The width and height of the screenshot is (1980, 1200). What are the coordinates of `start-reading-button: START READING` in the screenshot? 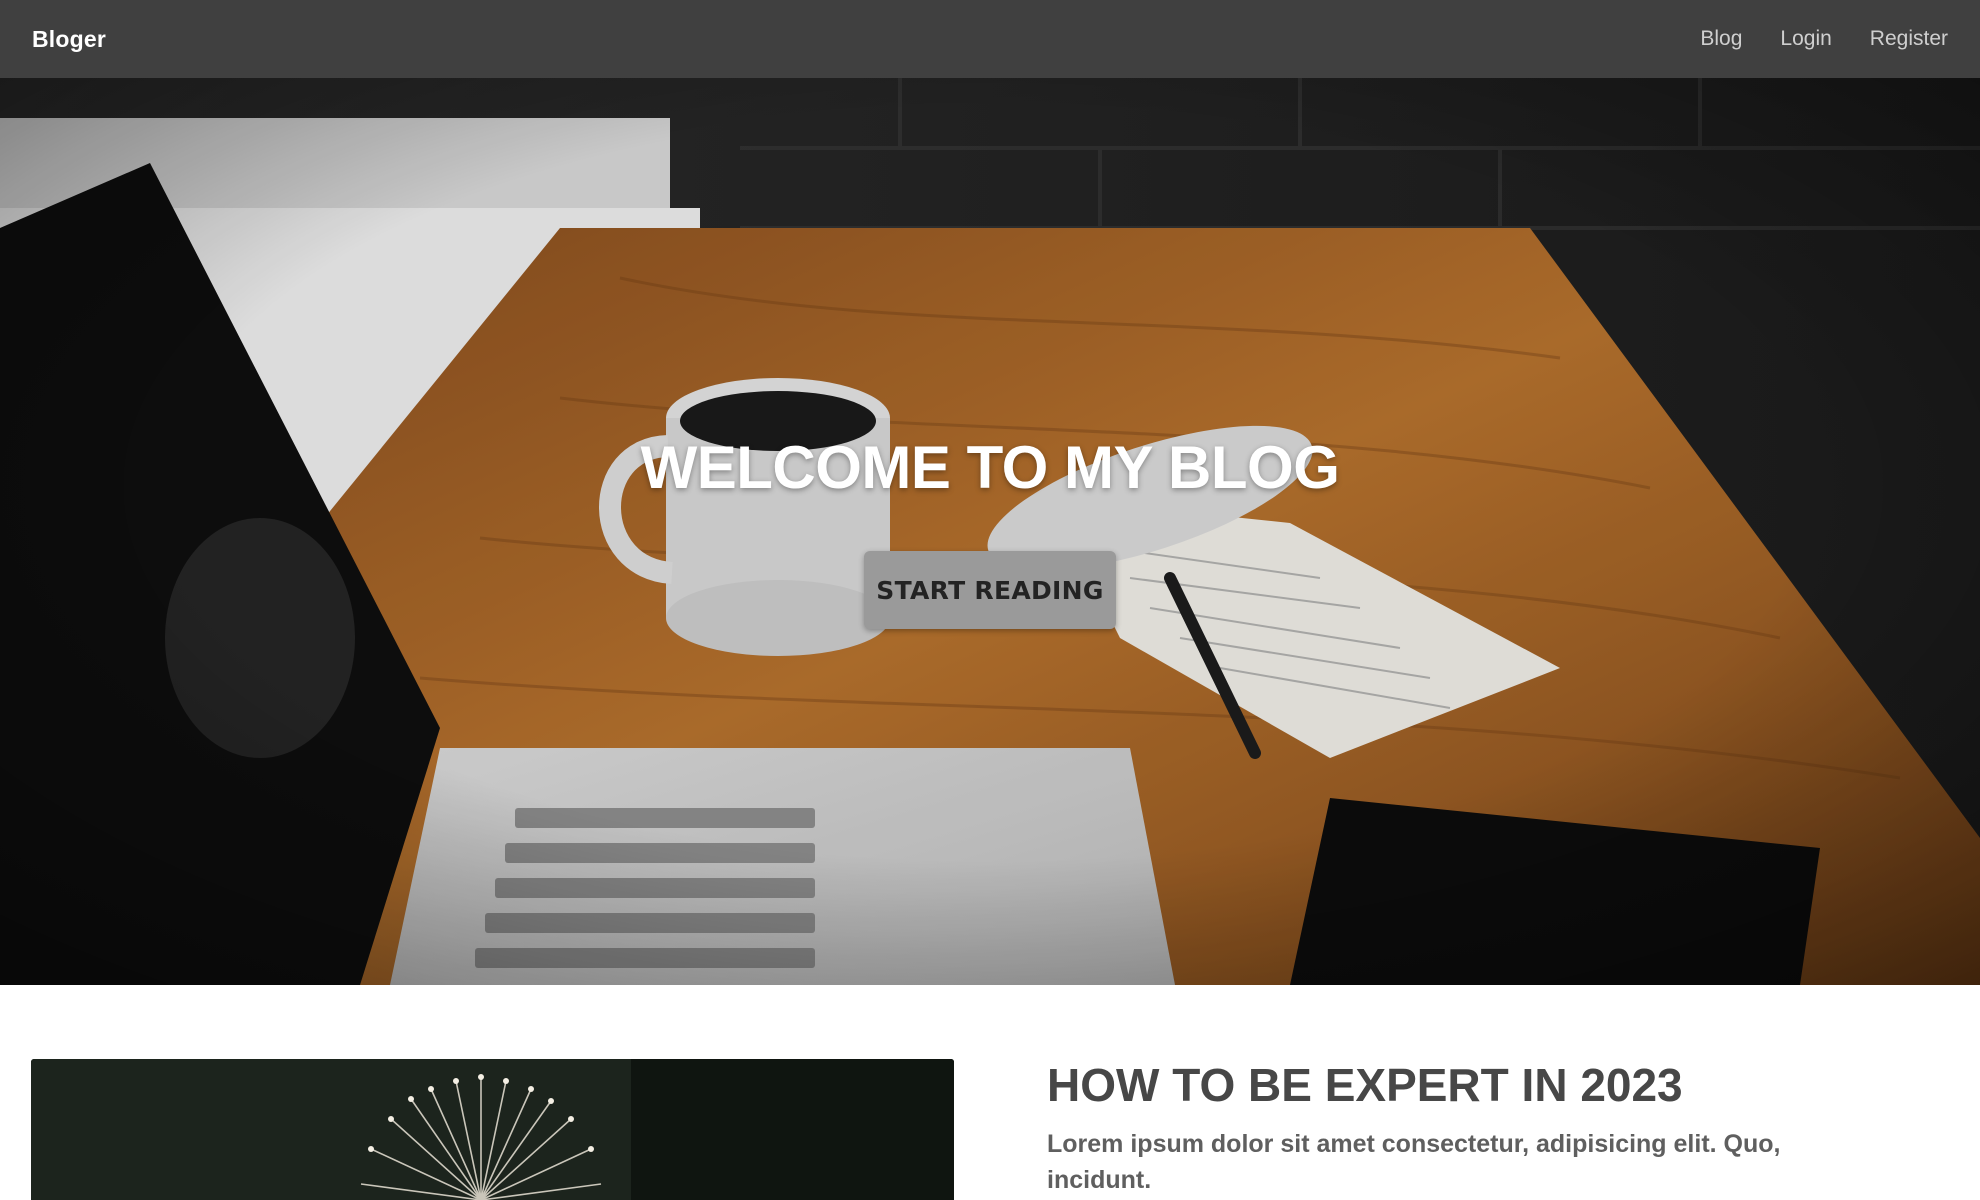 It's located at (990, 590).